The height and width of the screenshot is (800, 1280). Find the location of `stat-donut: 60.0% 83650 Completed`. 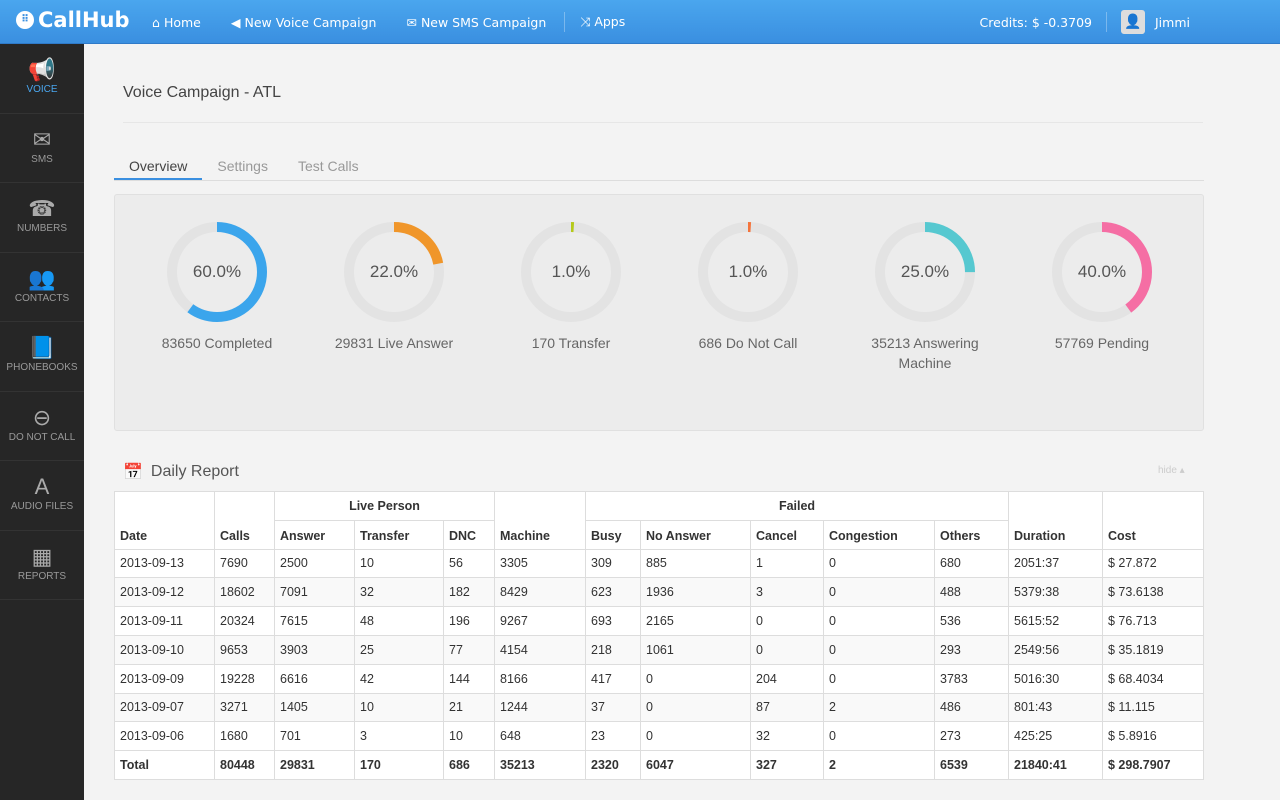

stat-donut: 60.0% 83650 Completed is located at coordinates (217, 287).